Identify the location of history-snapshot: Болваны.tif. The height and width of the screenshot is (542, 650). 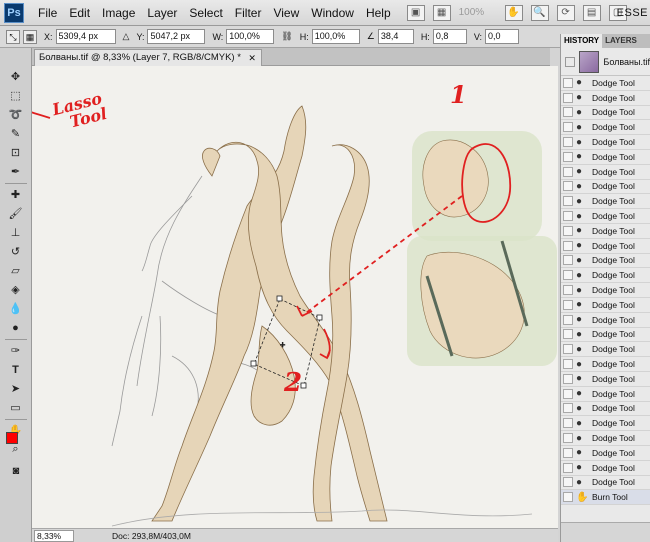
(605, 62).